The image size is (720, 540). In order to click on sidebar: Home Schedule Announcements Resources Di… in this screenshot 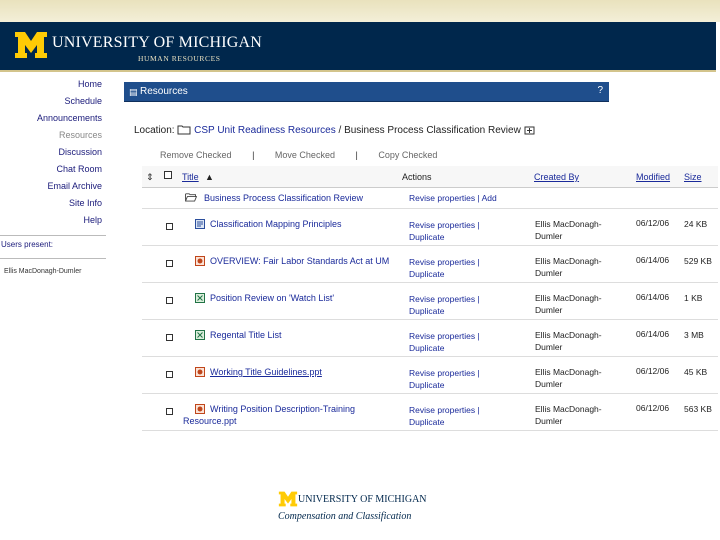, I will do `click(53, 152)`.